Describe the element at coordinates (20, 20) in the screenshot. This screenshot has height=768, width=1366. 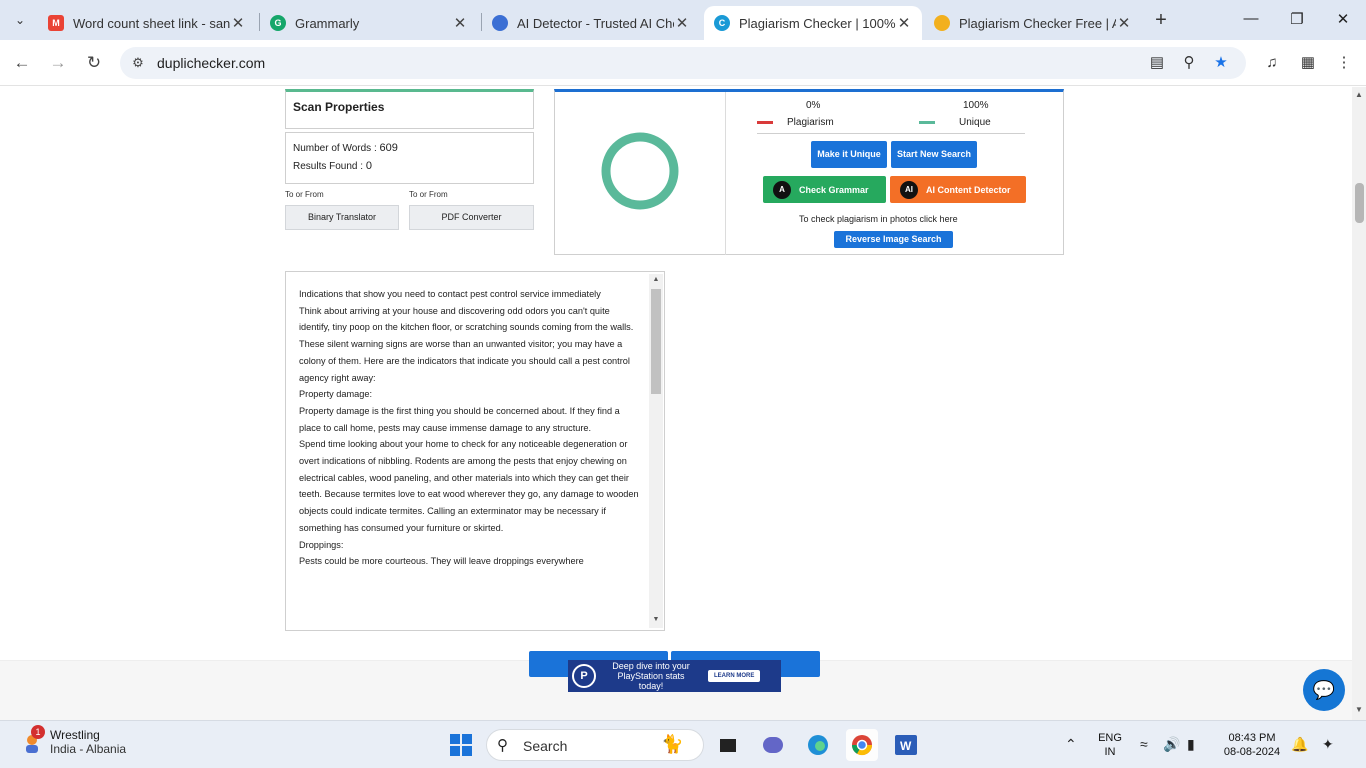
I see `tab-search-dropdown-icon: ⌄` at that location.